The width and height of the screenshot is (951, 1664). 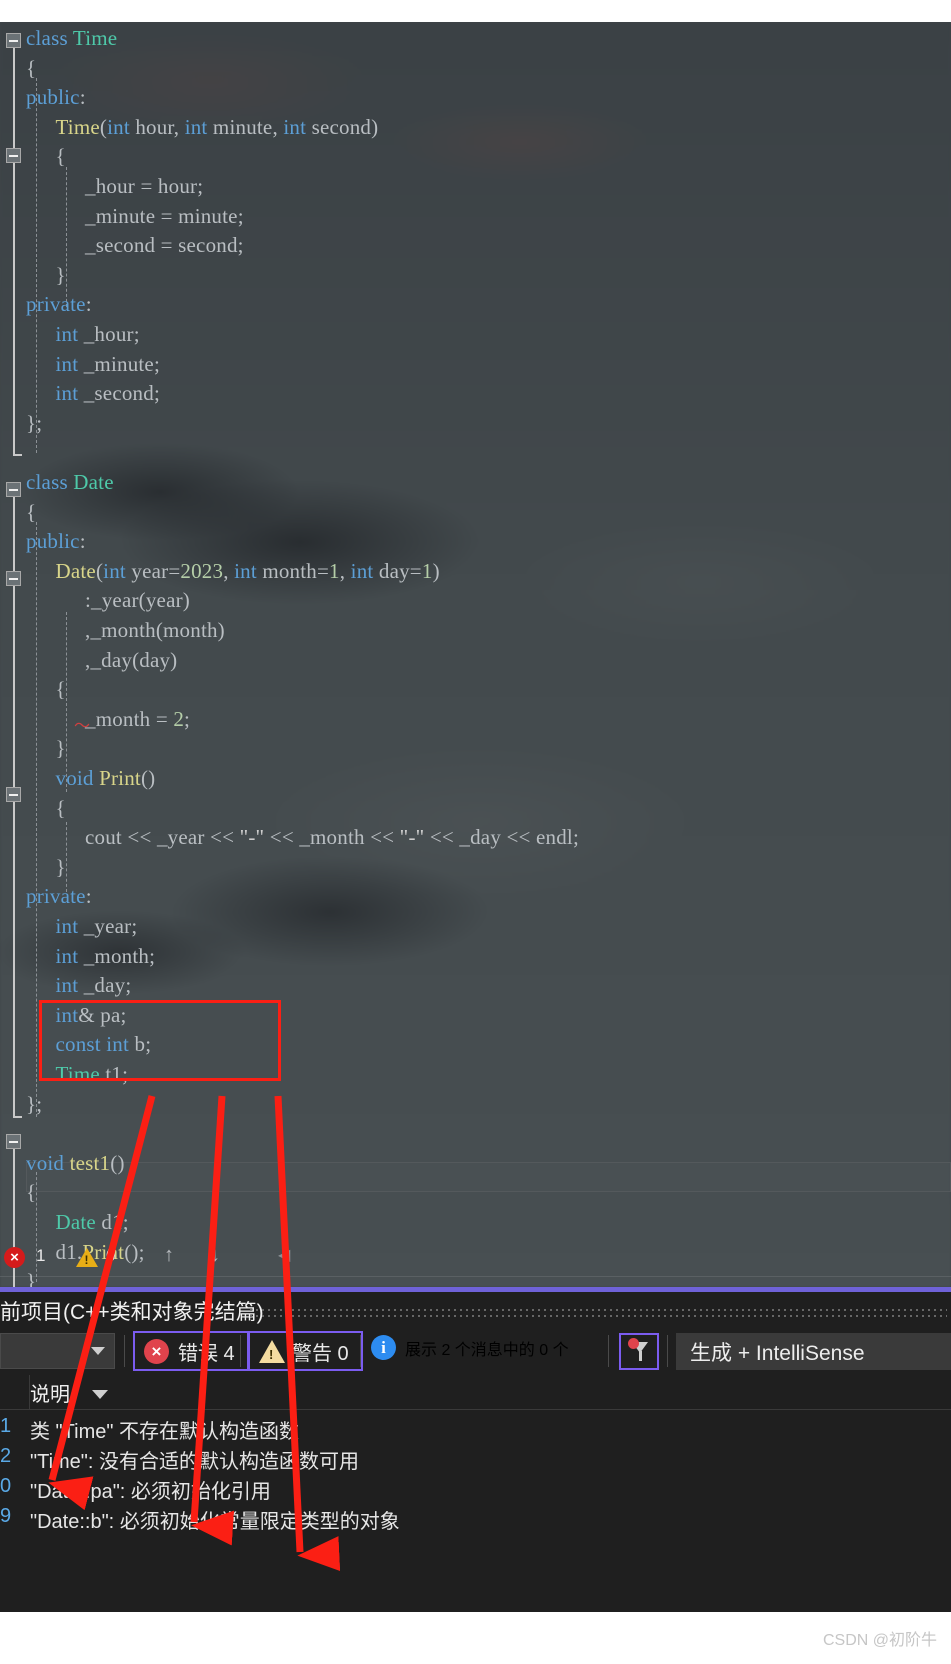 I want to click on code-line: Time t1;, so click(x=92, y=1075).